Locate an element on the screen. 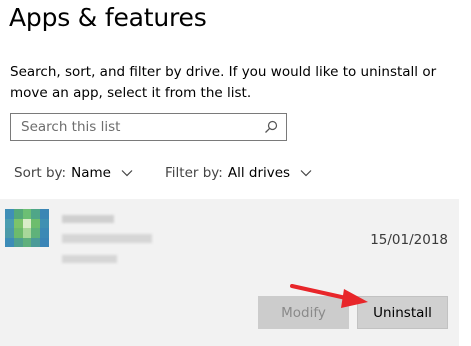 The image size is (471, 346). app-icon is located at coordinates (27, 228).